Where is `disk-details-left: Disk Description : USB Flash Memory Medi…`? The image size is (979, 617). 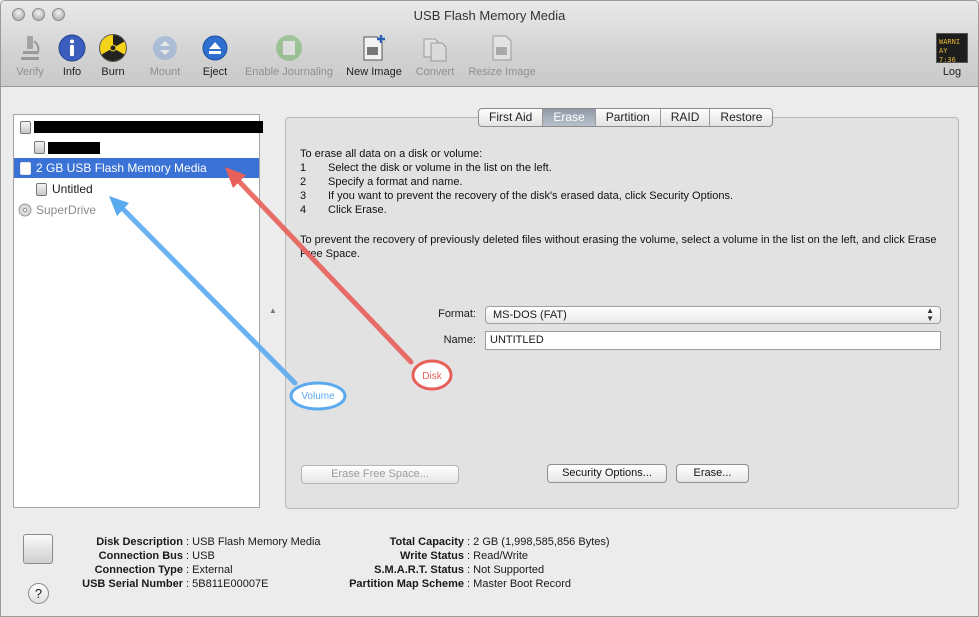 disk-details-left: Disk Description : USB Flash Memory Medi… is located at coordinates (198, 563).